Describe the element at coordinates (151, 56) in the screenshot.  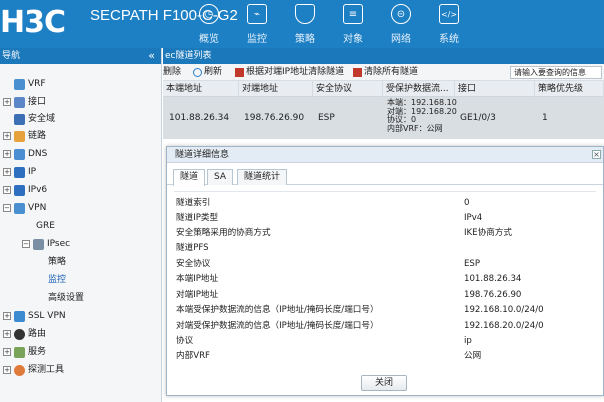
I see `collapse-icon: «` at that location.